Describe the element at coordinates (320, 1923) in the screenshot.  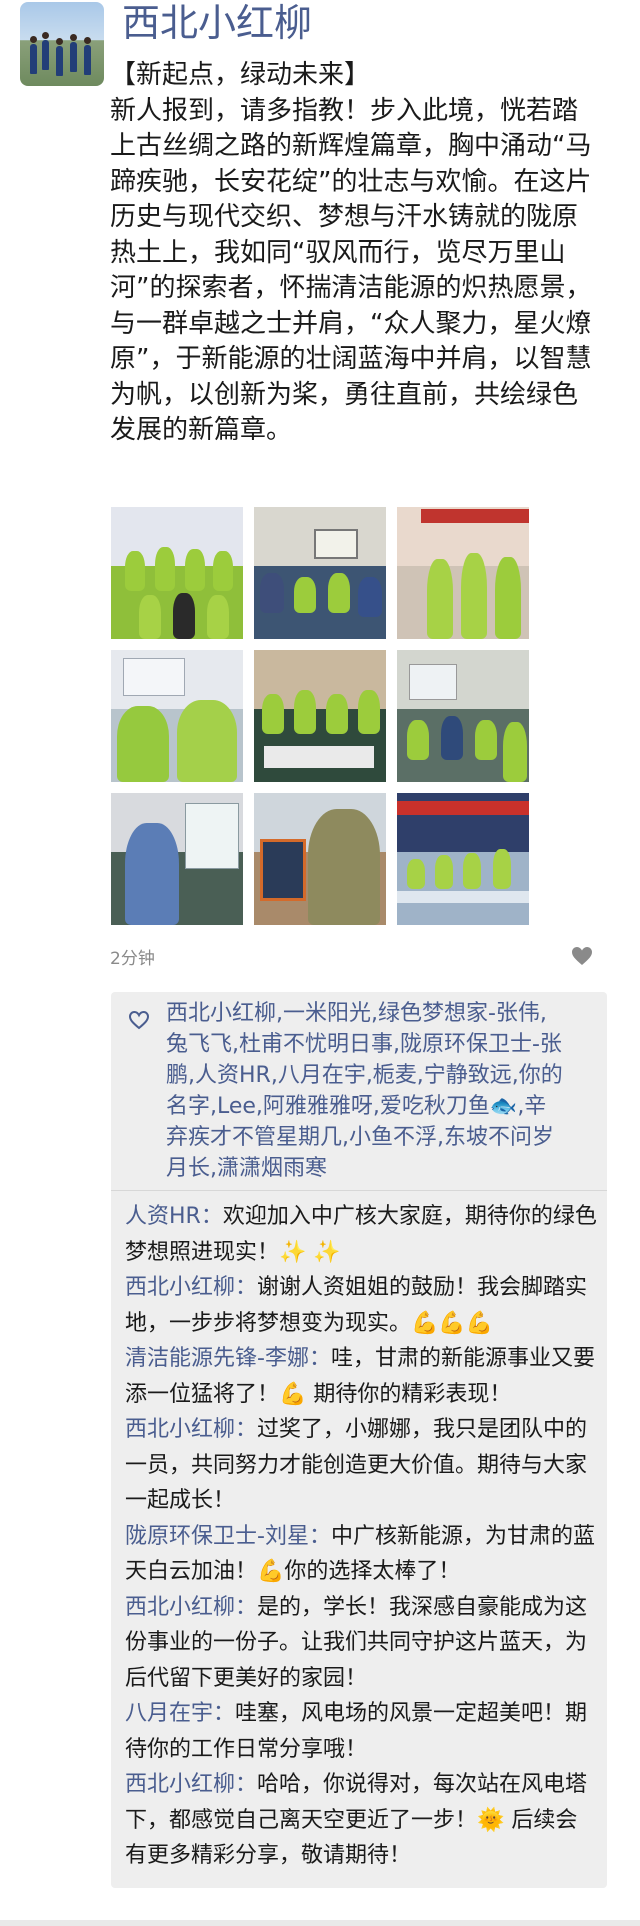
I see `bottom-separator` at that location.